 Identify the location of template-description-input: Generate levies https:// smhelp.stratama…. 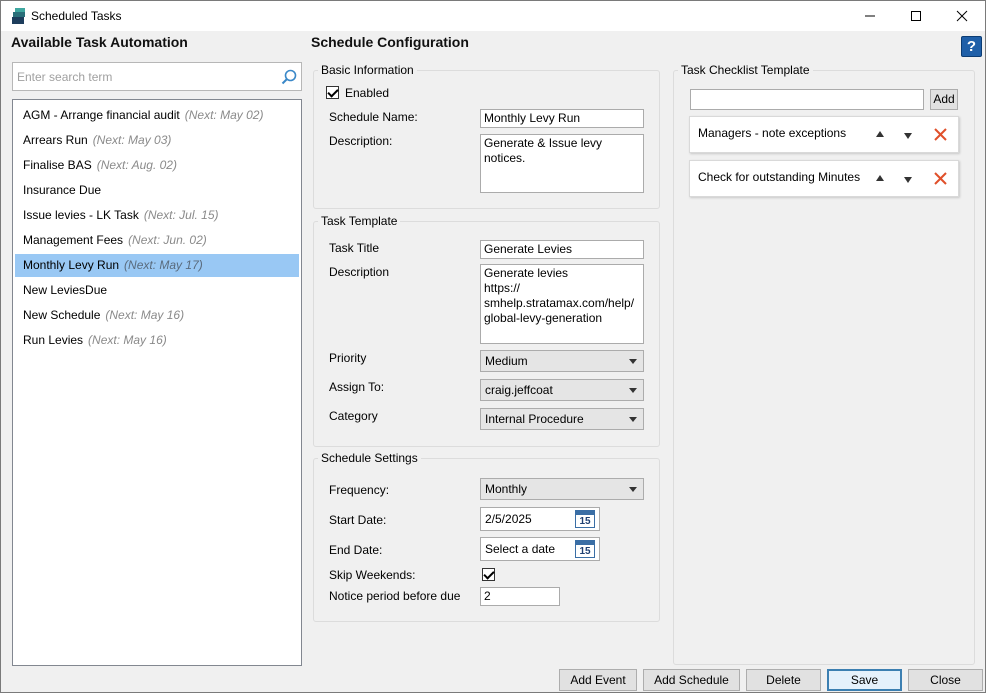
(562, 304).